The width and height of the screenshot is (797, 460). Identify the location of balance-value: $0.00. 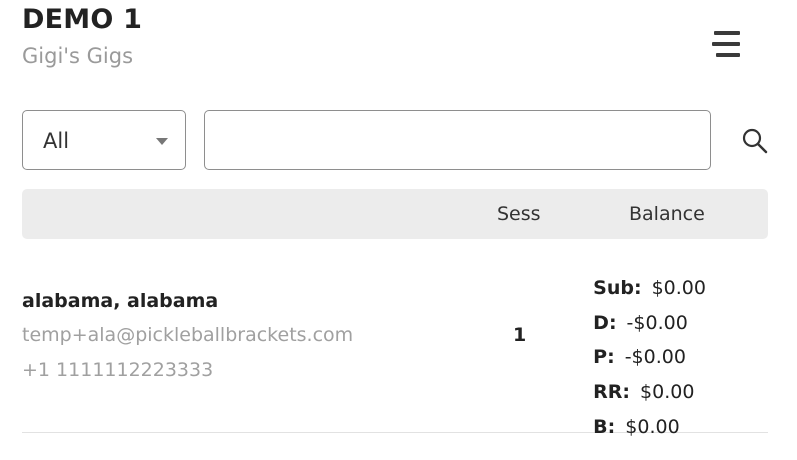
(652, 427).